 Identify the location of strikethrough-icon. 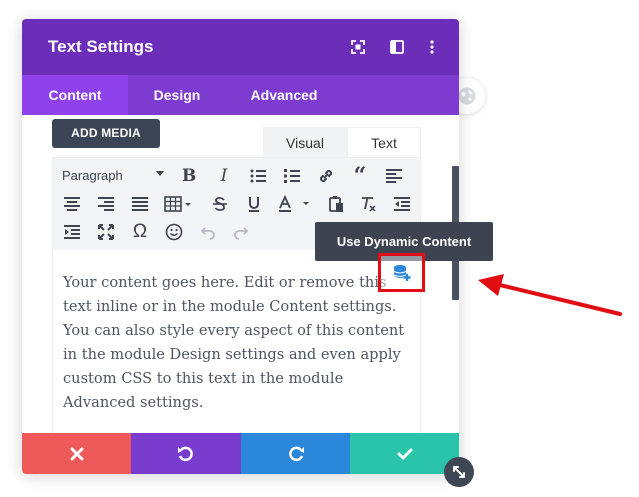
(220, 204).